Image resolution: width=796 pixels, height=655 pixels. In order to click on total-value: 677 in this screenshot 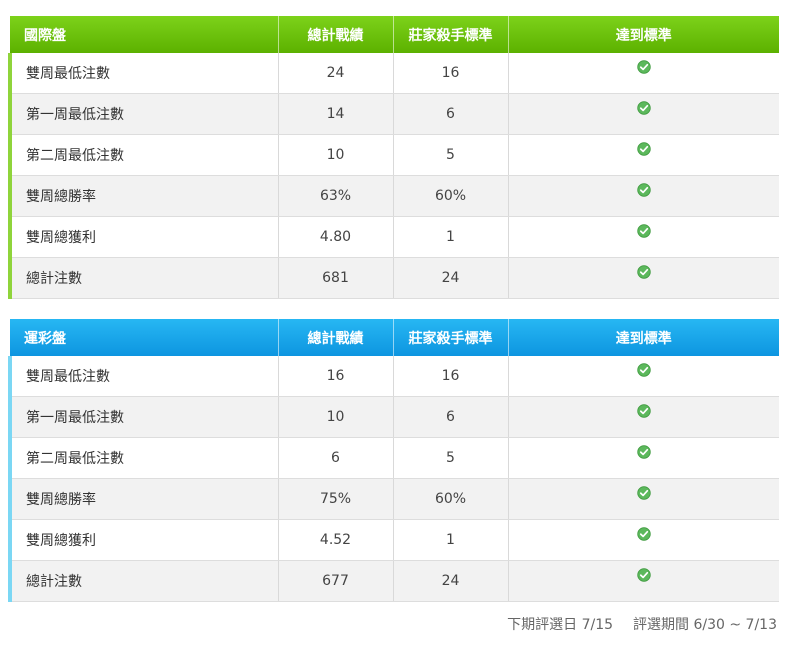, I will do `click(336, 581)`.